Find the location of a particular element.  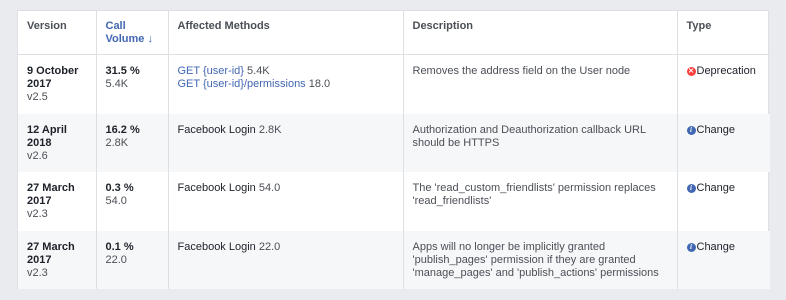

column-header-version: Version is located at coordinates (57, 33).